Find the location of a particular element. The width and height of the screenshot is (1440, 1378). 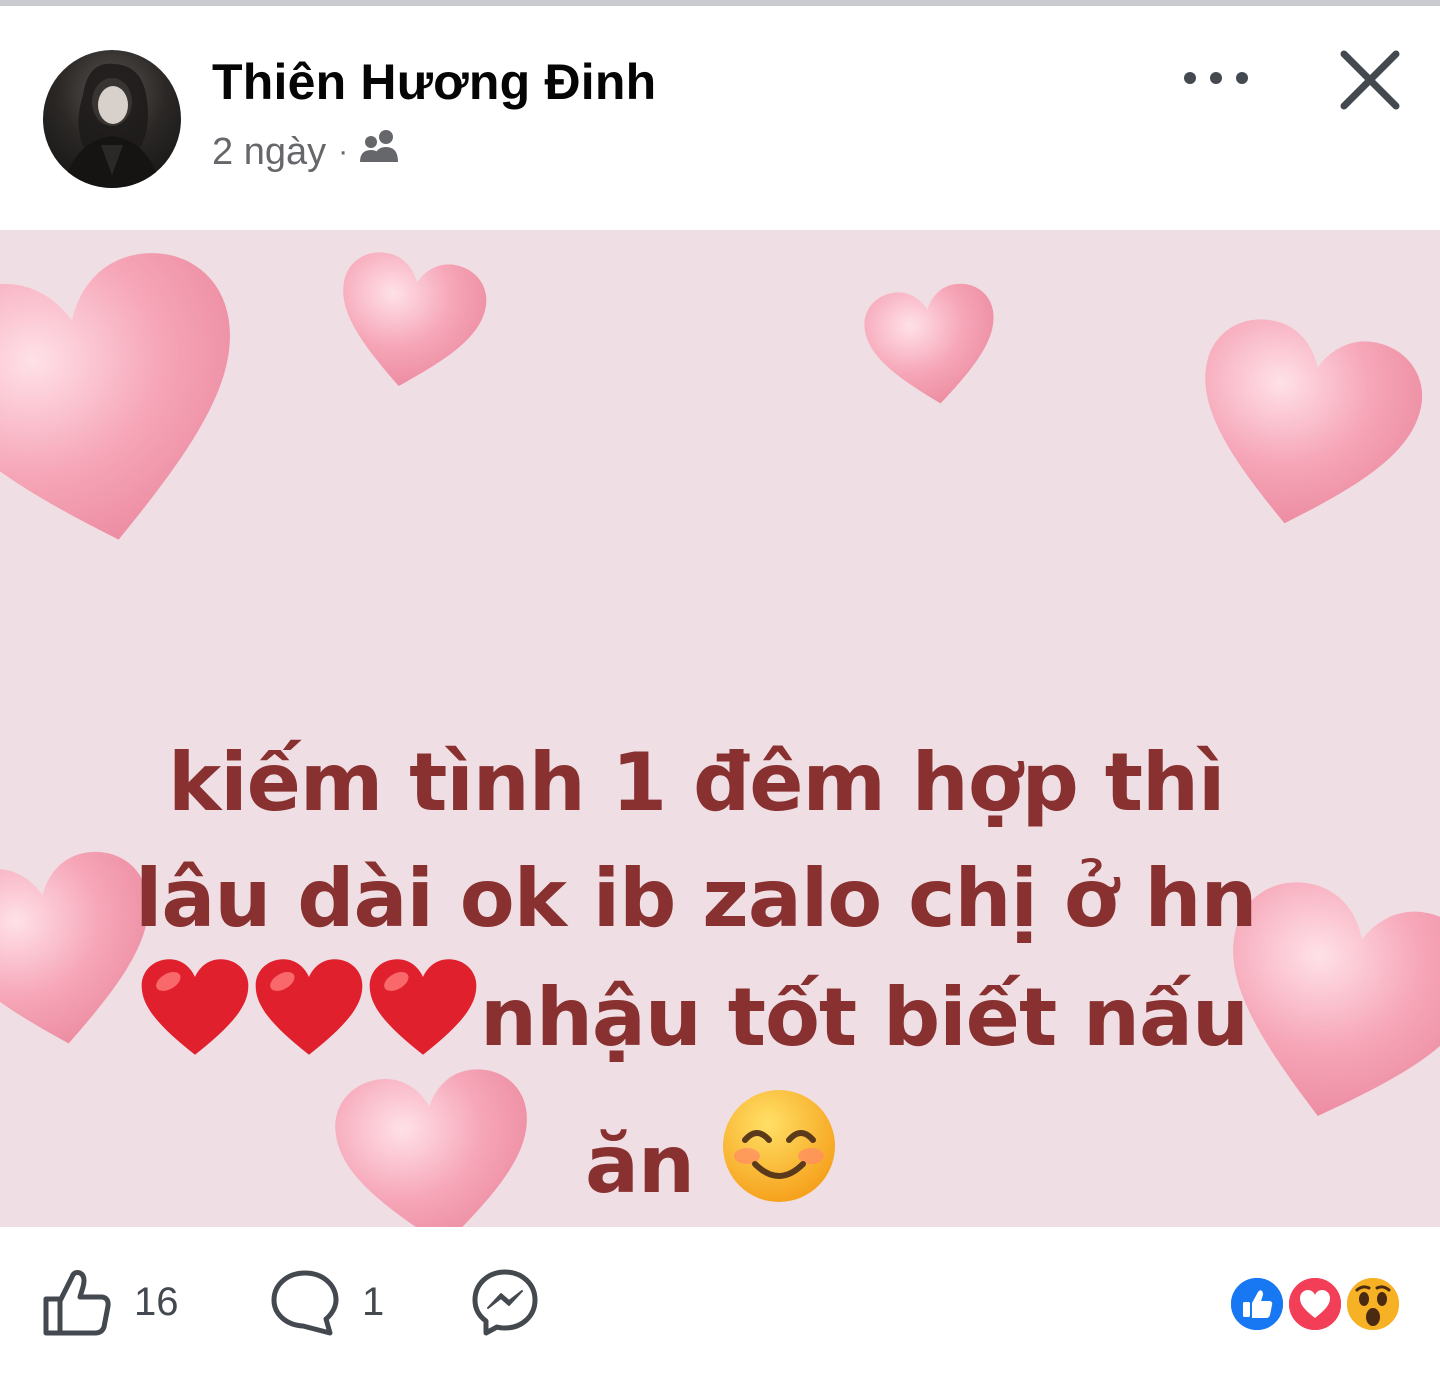

post-text-line-2: lâu dài ok ib zalo chị ở hn is located at coordinates (696, 898).